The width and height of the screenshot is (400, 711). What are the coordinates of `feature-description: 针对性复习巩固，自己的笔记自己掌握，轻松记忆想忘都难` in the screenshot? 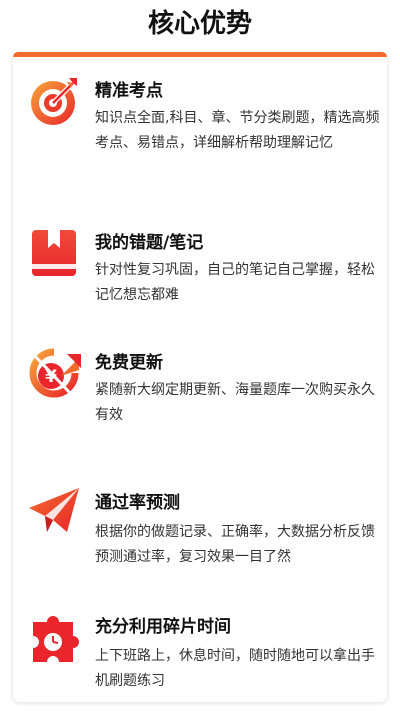 It's located at (235, 282).